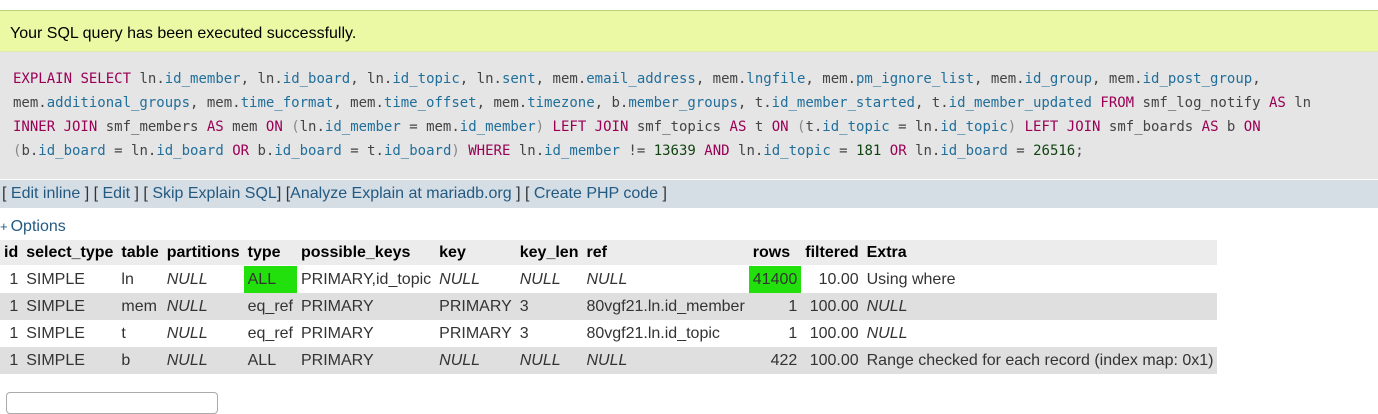  What do you see at coordinates (665, 253) in the screenshot?
I see `column-header: ref` at bounding box center [665, 253].